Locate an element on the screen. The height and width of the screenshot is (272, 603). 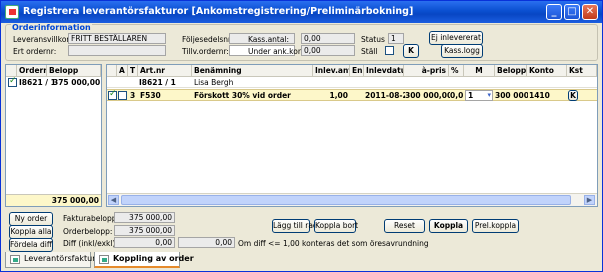
row-benamning: Förskott 30% vid order is located at coordinates (242, 95).